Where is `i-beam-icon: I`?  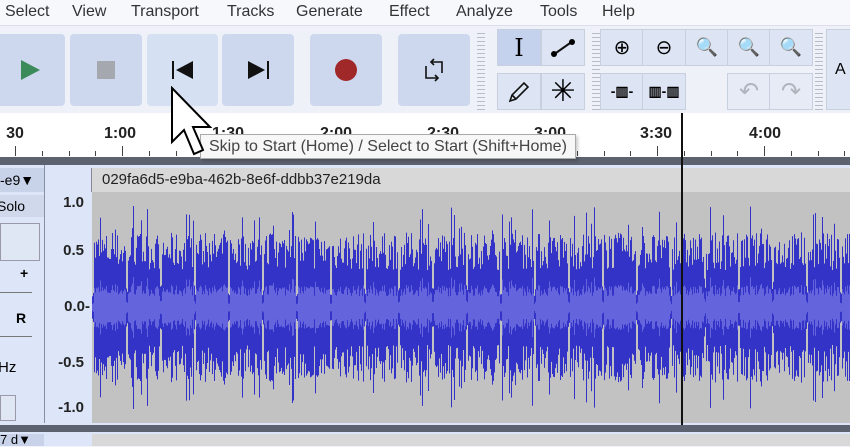
i-beam-icon: I is located at coordinates (519, 47).